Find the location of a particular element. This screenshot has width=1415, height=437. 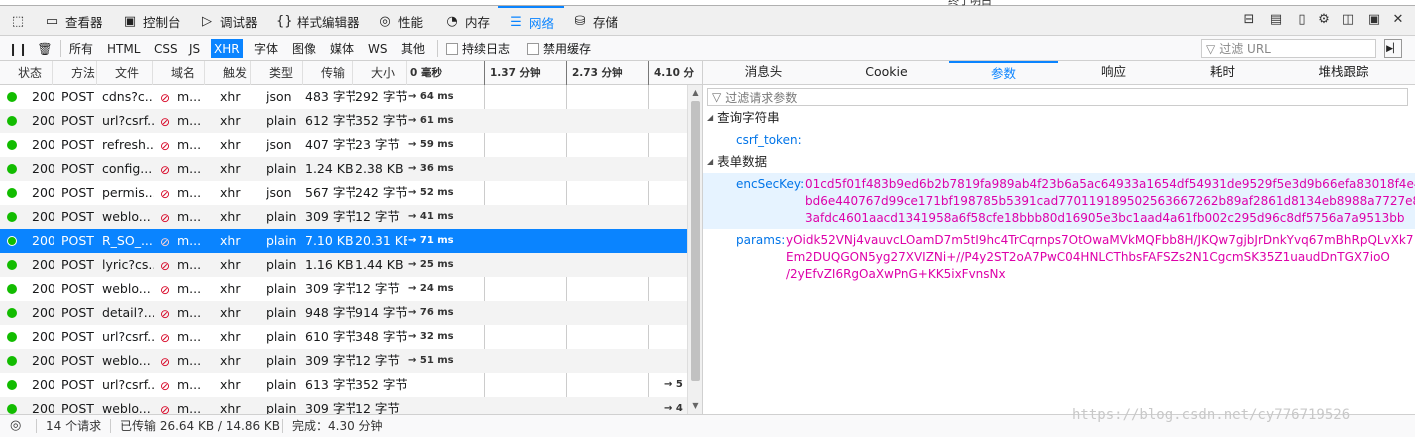

tab-params: 参数 is located at coordinates (1003, 73).